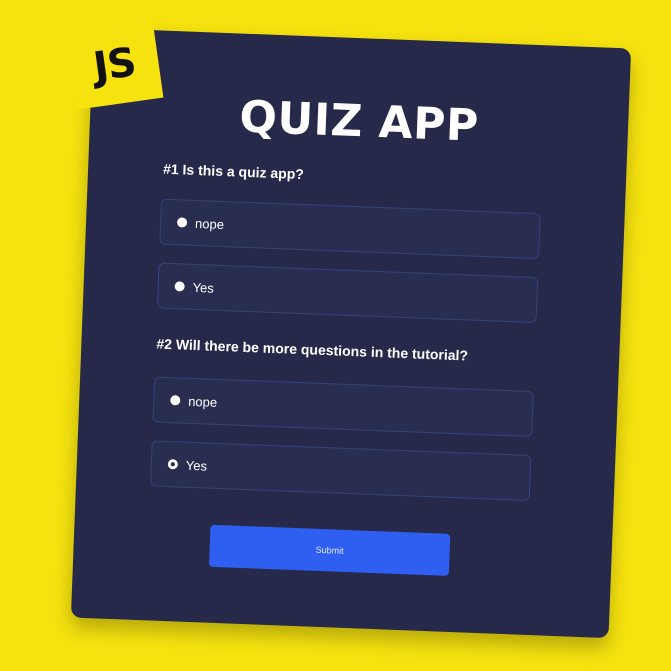 This screenshot has height=671, width=671. What do you see at coordinates (350, 229) in the screenshot?
I see `q1-option-nope: nope` at bounding box center [350, 229].